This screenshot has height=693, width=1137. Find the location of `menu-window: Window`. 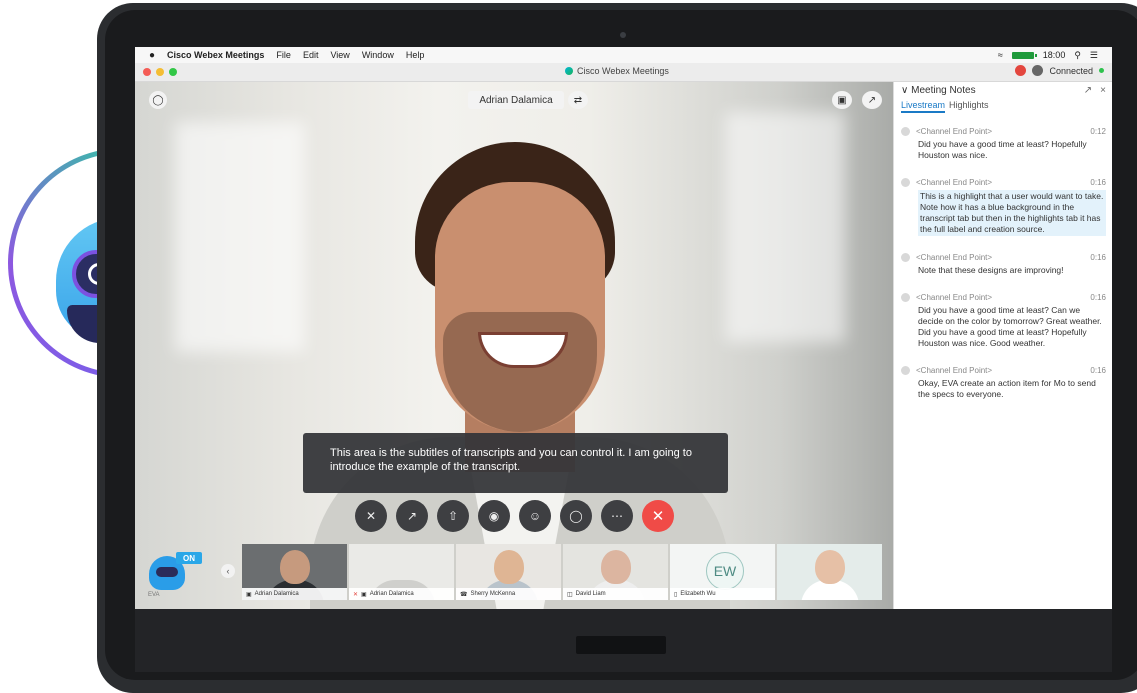

menu-window: Window is located at coordinates (378, 55).